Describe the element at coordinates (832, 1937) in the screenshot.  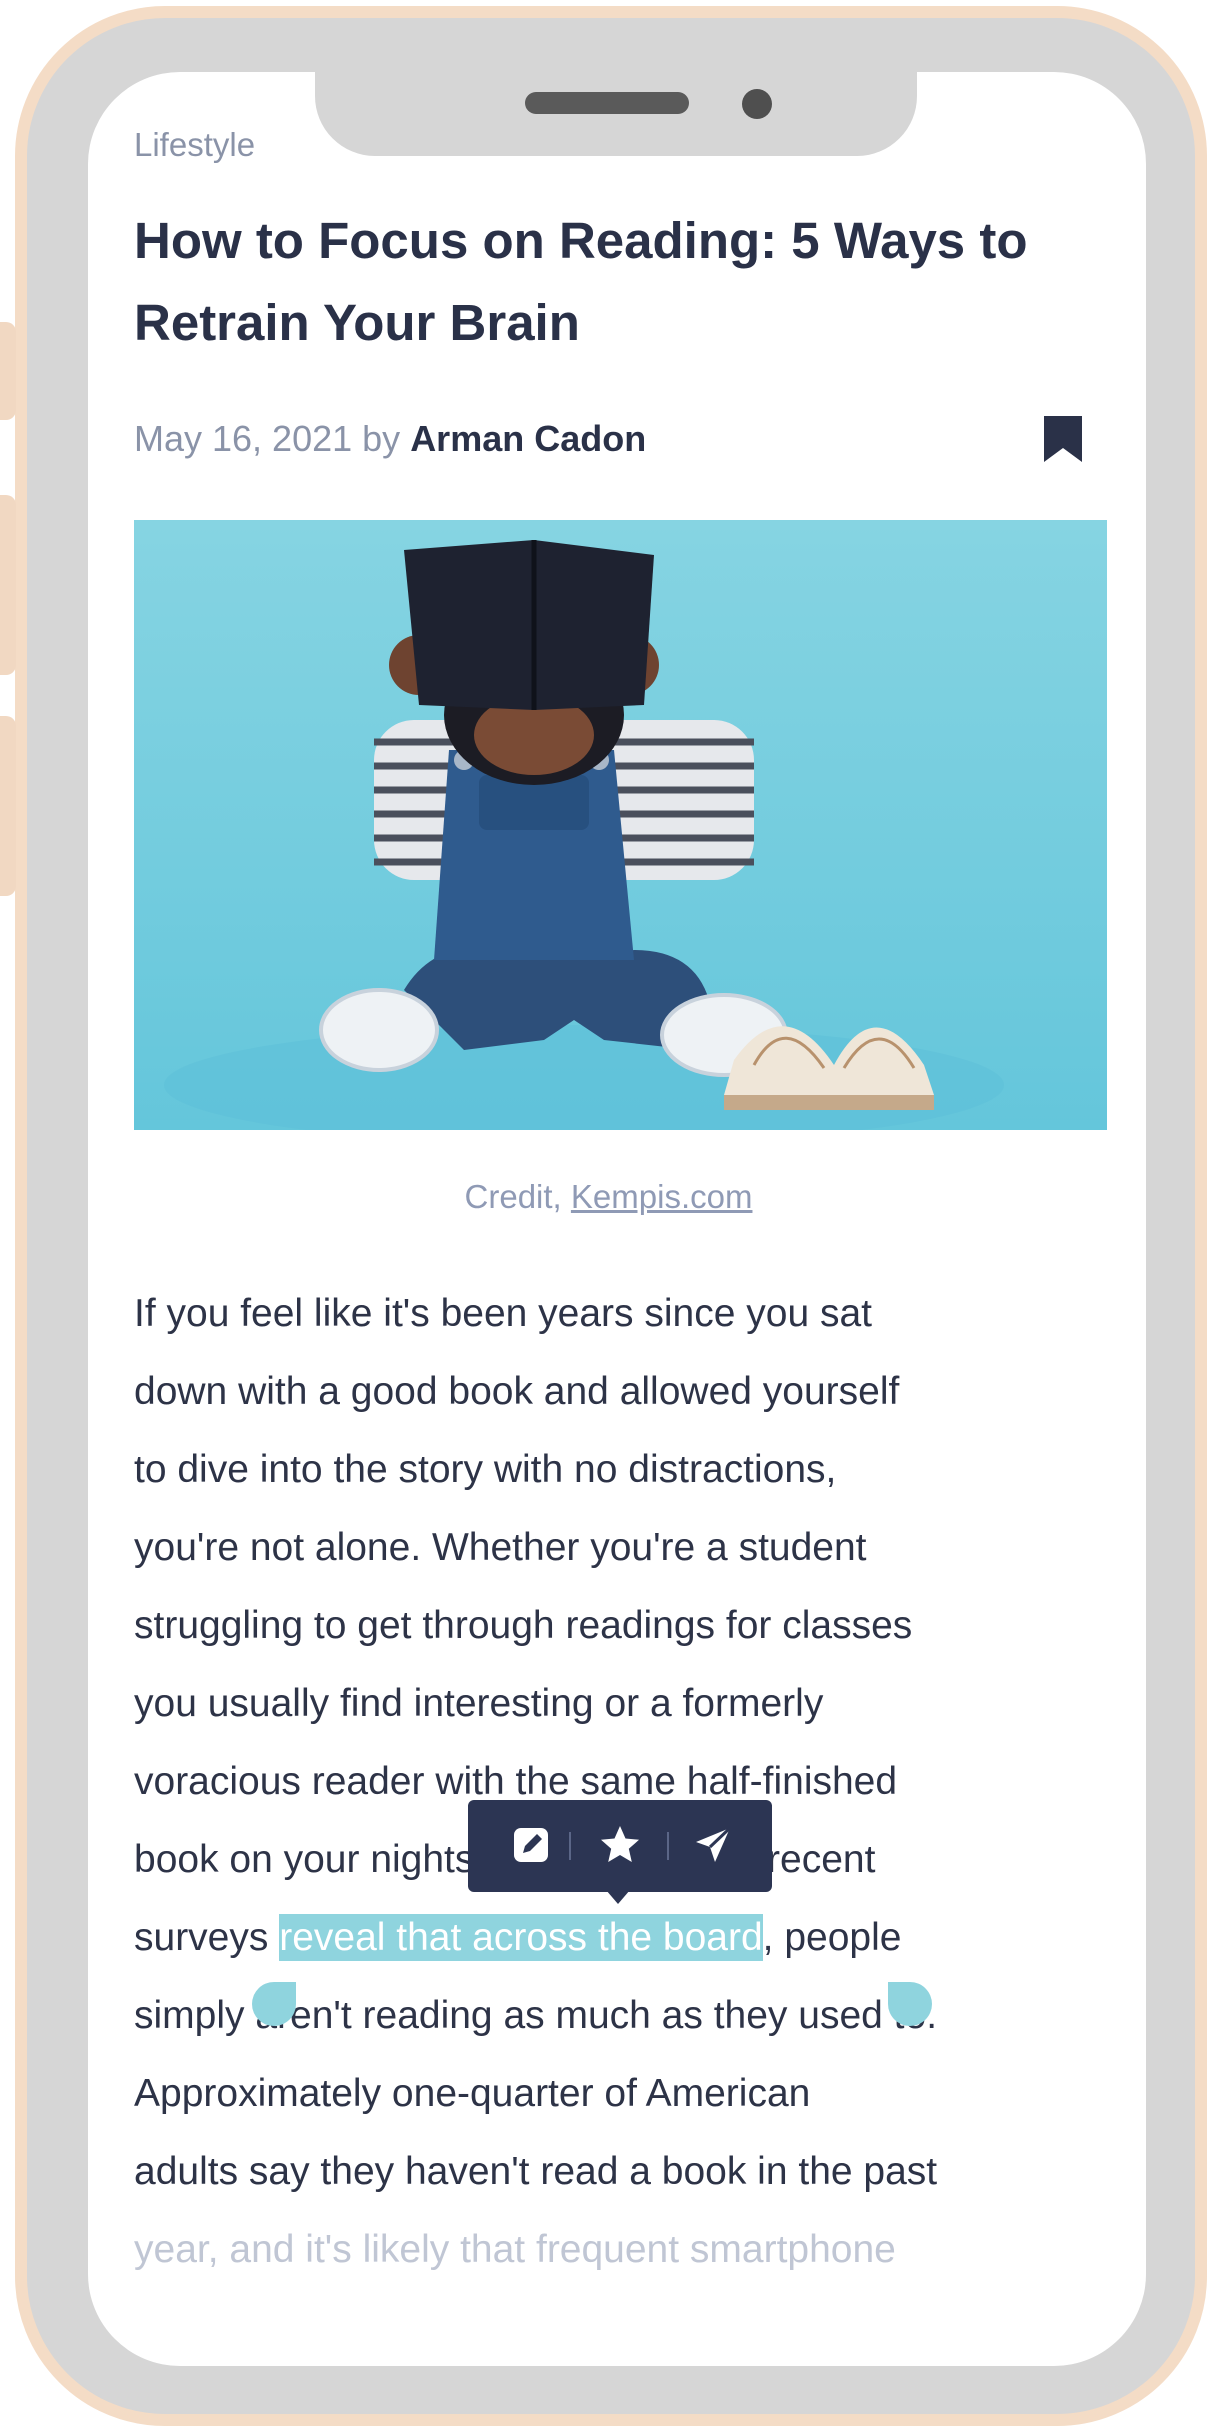
I see `text-after-selection: , people` at that location.